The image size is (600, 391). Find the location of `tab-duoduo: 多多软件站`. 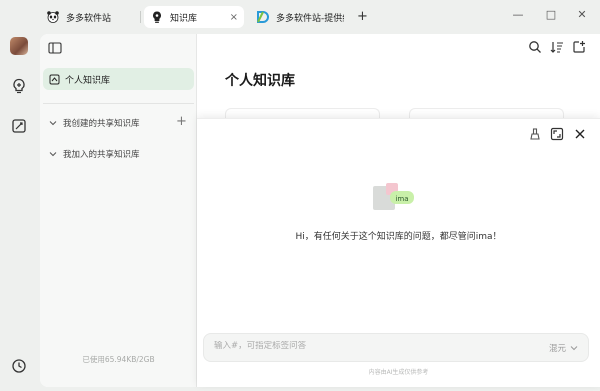

tab-duoduo: 多多软件站 is located at coordinates (90, 17).